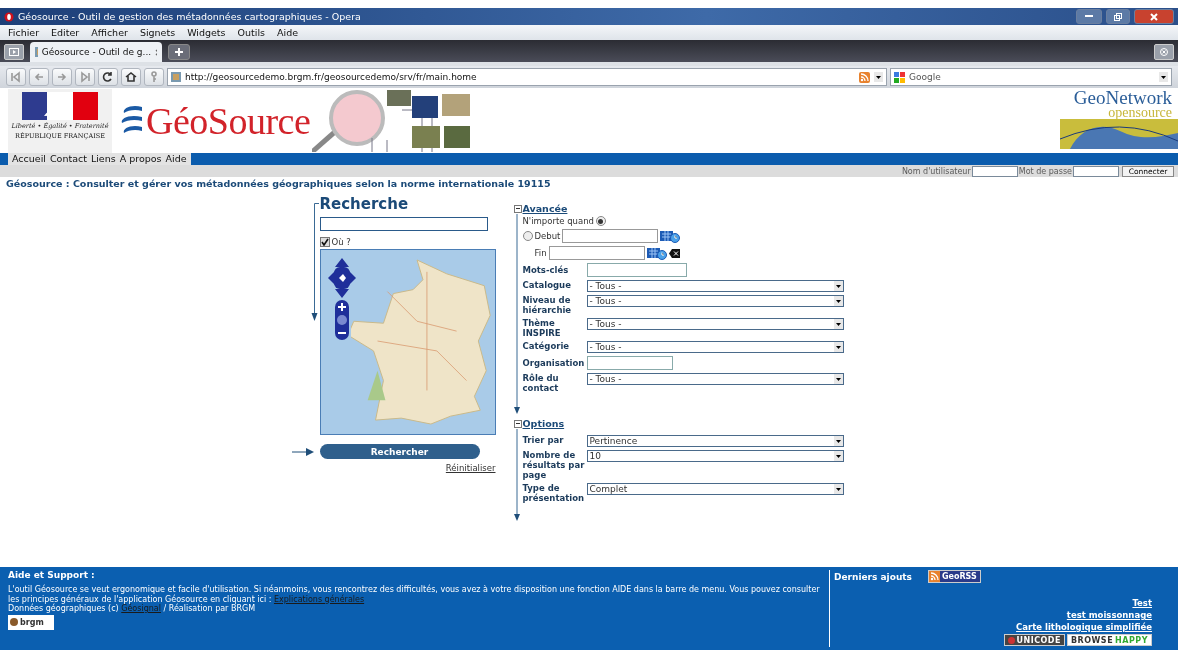  Describe the element at coordinates (341, 320) in the screenshot. I see `zoom-control-icon` at that location.